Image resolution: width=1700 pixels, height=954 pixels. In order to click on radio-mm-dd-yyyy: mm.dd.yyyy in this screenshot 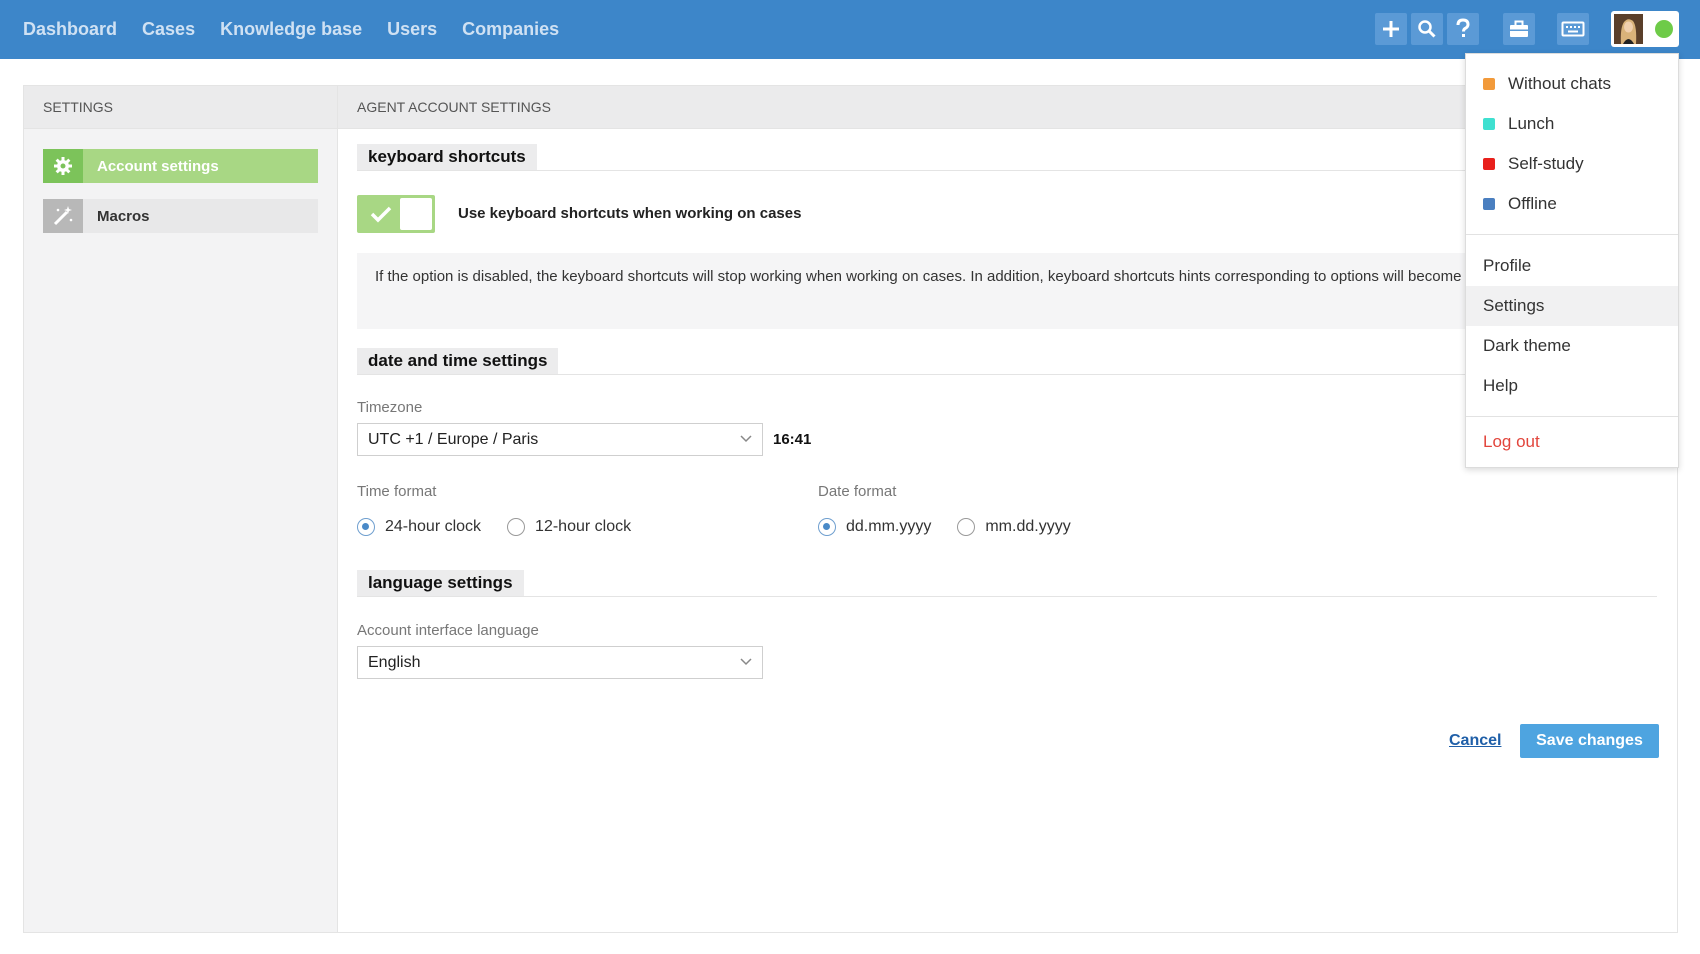, I will do `click(1014, 527)`.